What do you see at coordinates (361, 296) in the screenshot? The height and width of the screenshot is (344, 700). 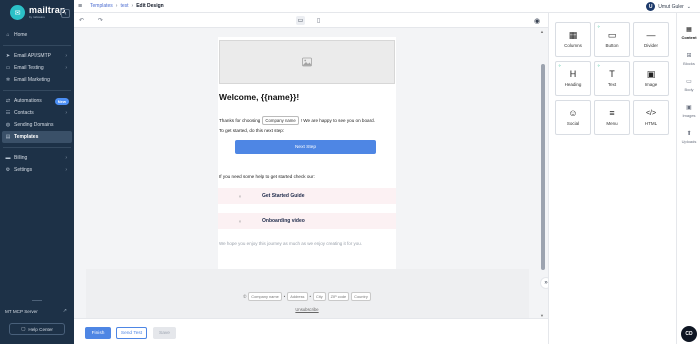 I see `country-tag: Country` at bounding box center [361, 296].